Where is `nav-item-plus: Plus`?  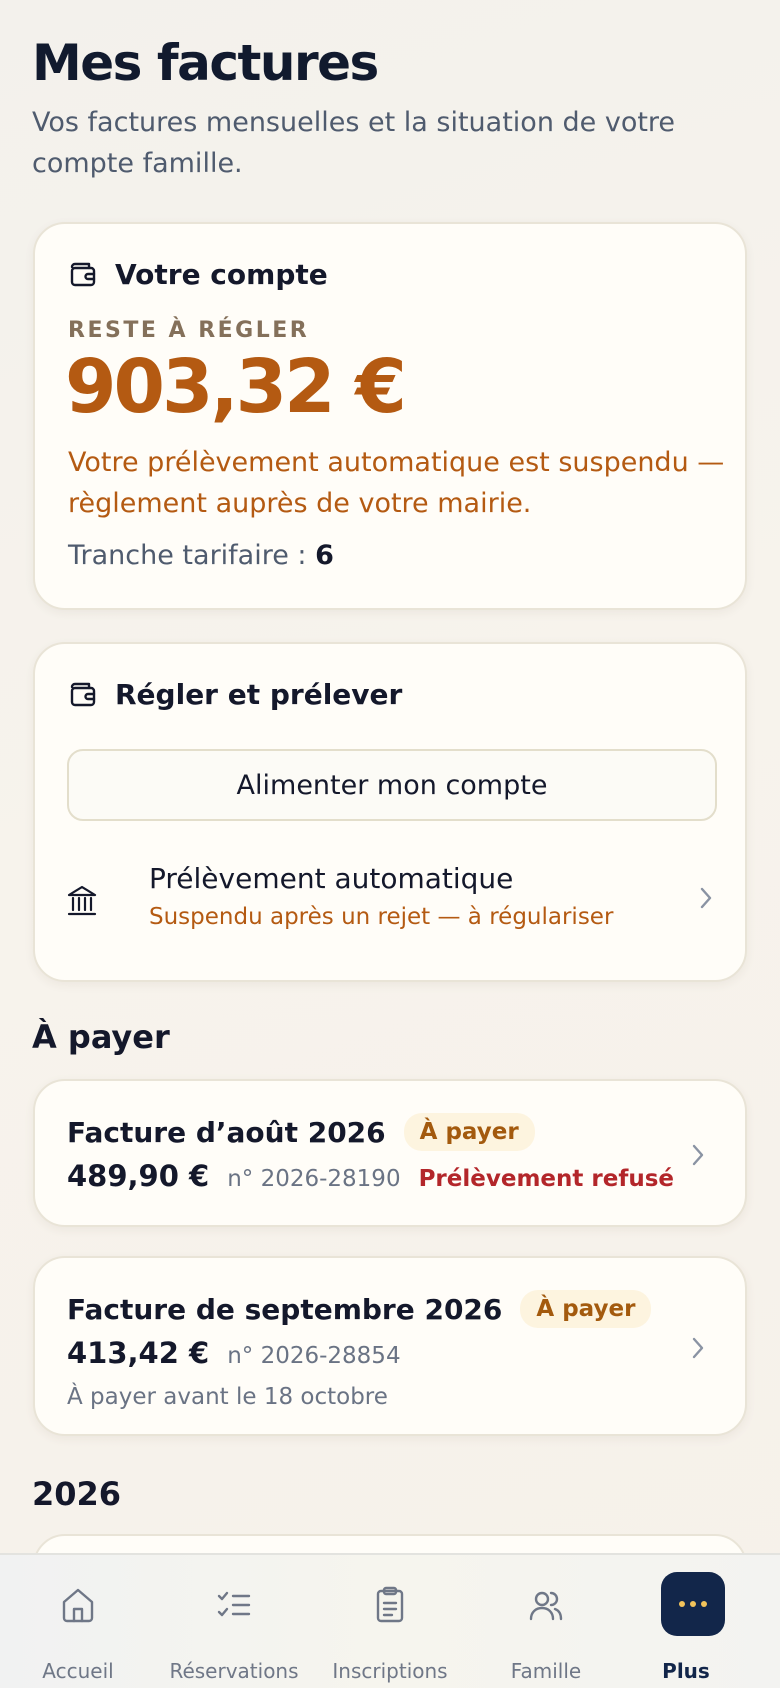
nav-item-plus: Plus is located at coordinates (702, 1621).